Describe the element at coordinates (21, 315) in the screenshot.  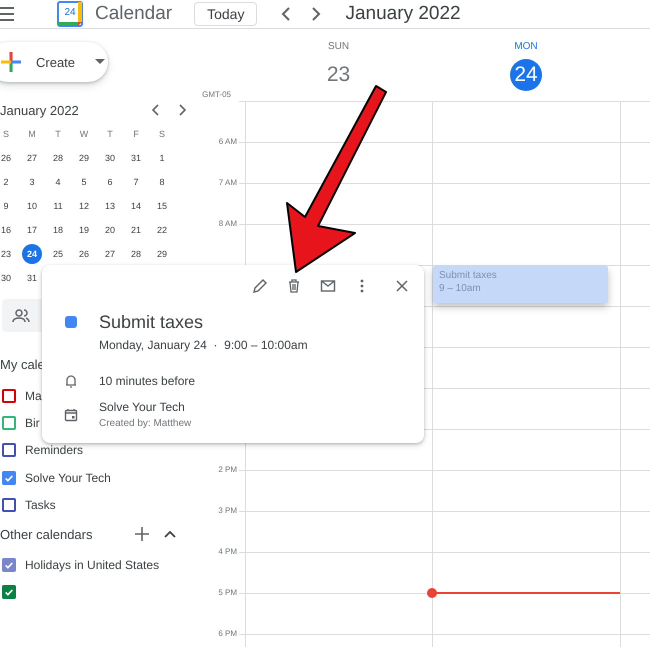
I see `people-icon` at that location.